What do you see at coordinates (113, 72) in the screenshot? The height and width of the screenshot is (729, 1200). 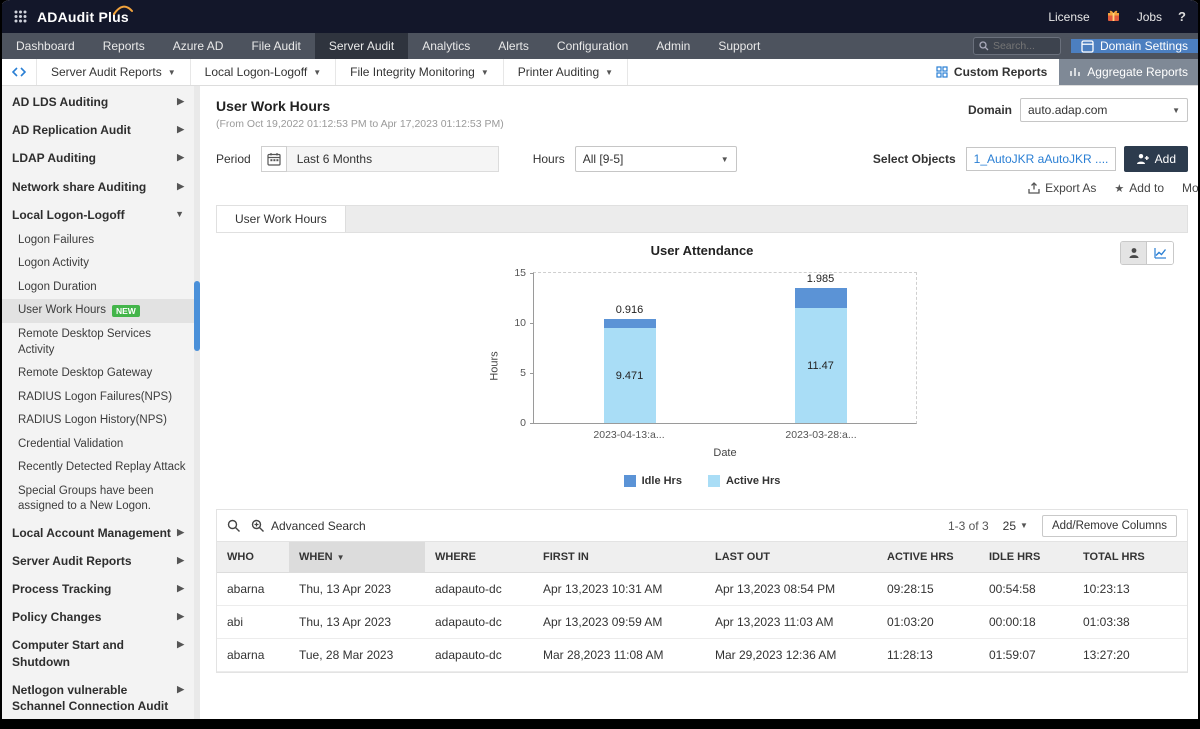 I see `menu-server-audit-reports: Server Audit Reports ▼` at bounding box center [113, 72].